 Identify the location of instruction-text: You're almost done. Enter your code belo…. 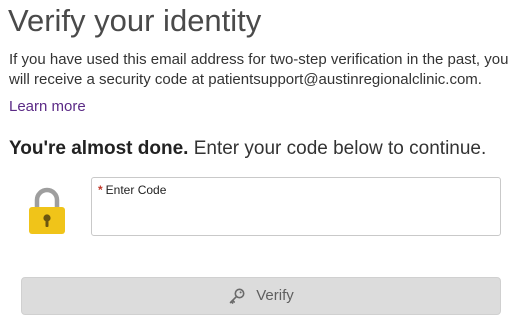
(247, 149).